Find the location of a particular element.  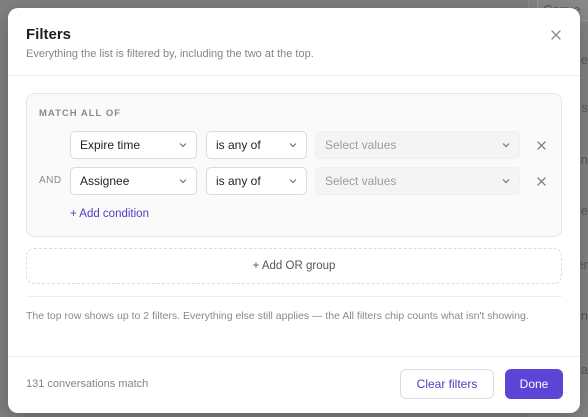

field-select: Assignee is located at coordinates (133, 181).